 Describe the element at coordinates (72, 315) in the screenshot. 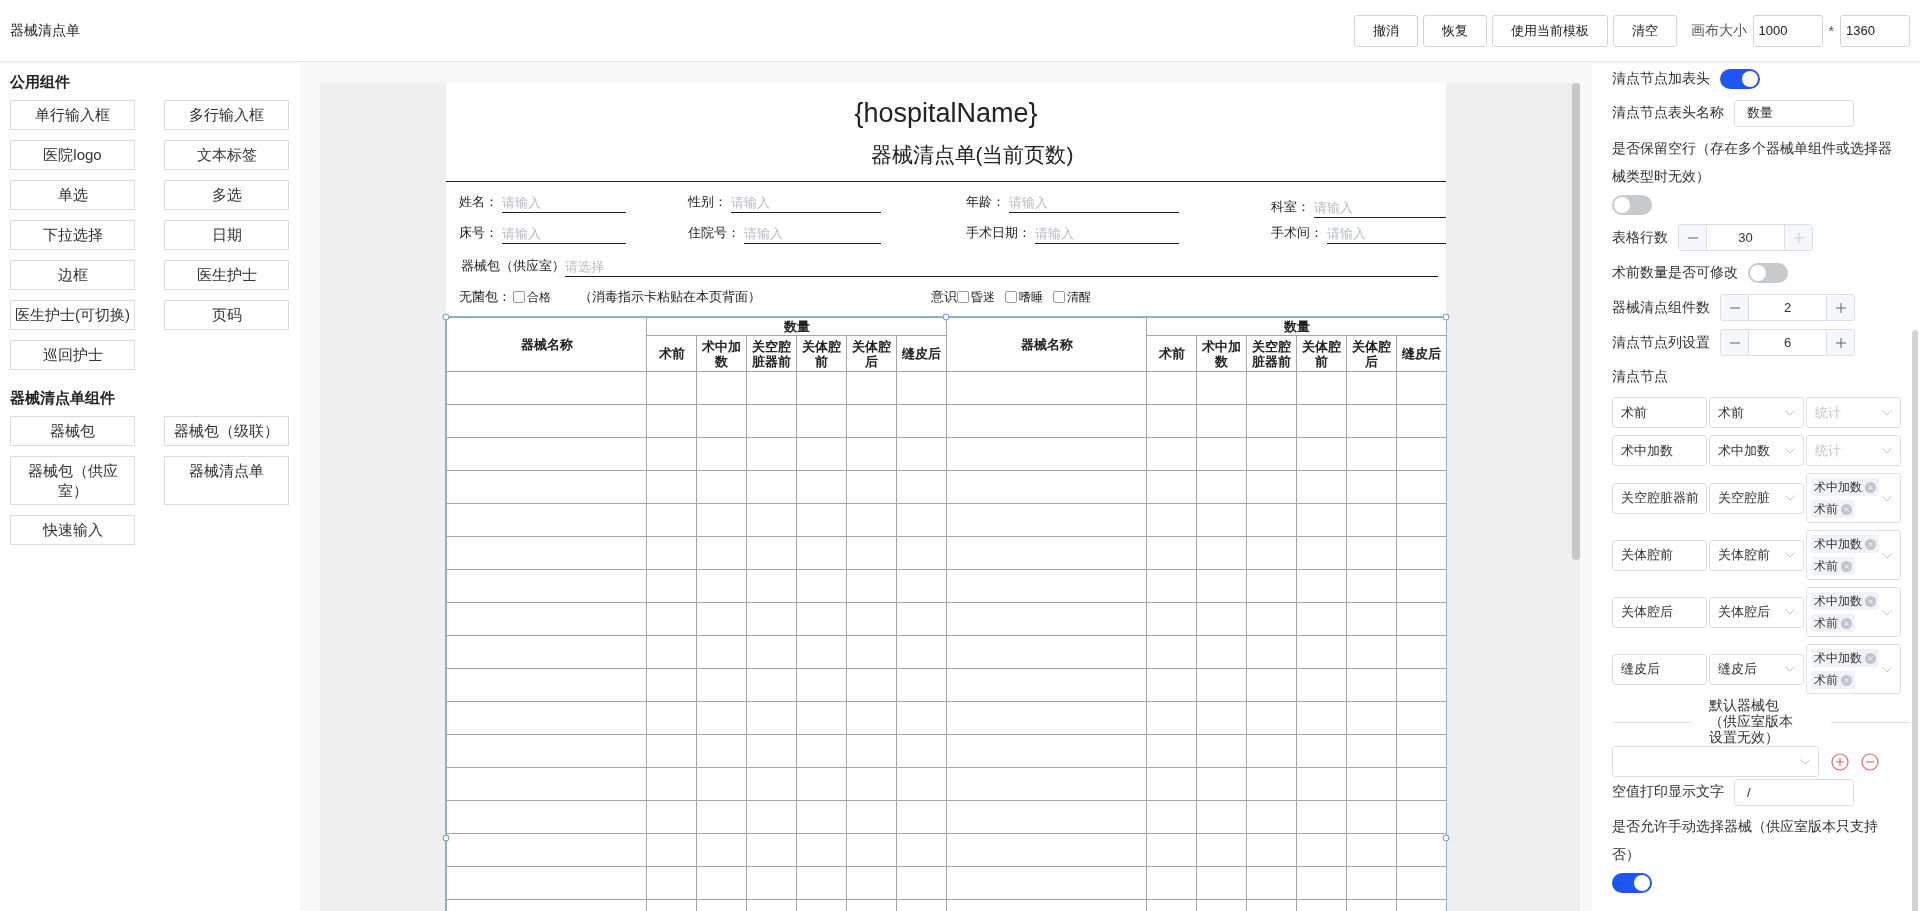

I see `component-button: 医生护士(可切换)` at that location.